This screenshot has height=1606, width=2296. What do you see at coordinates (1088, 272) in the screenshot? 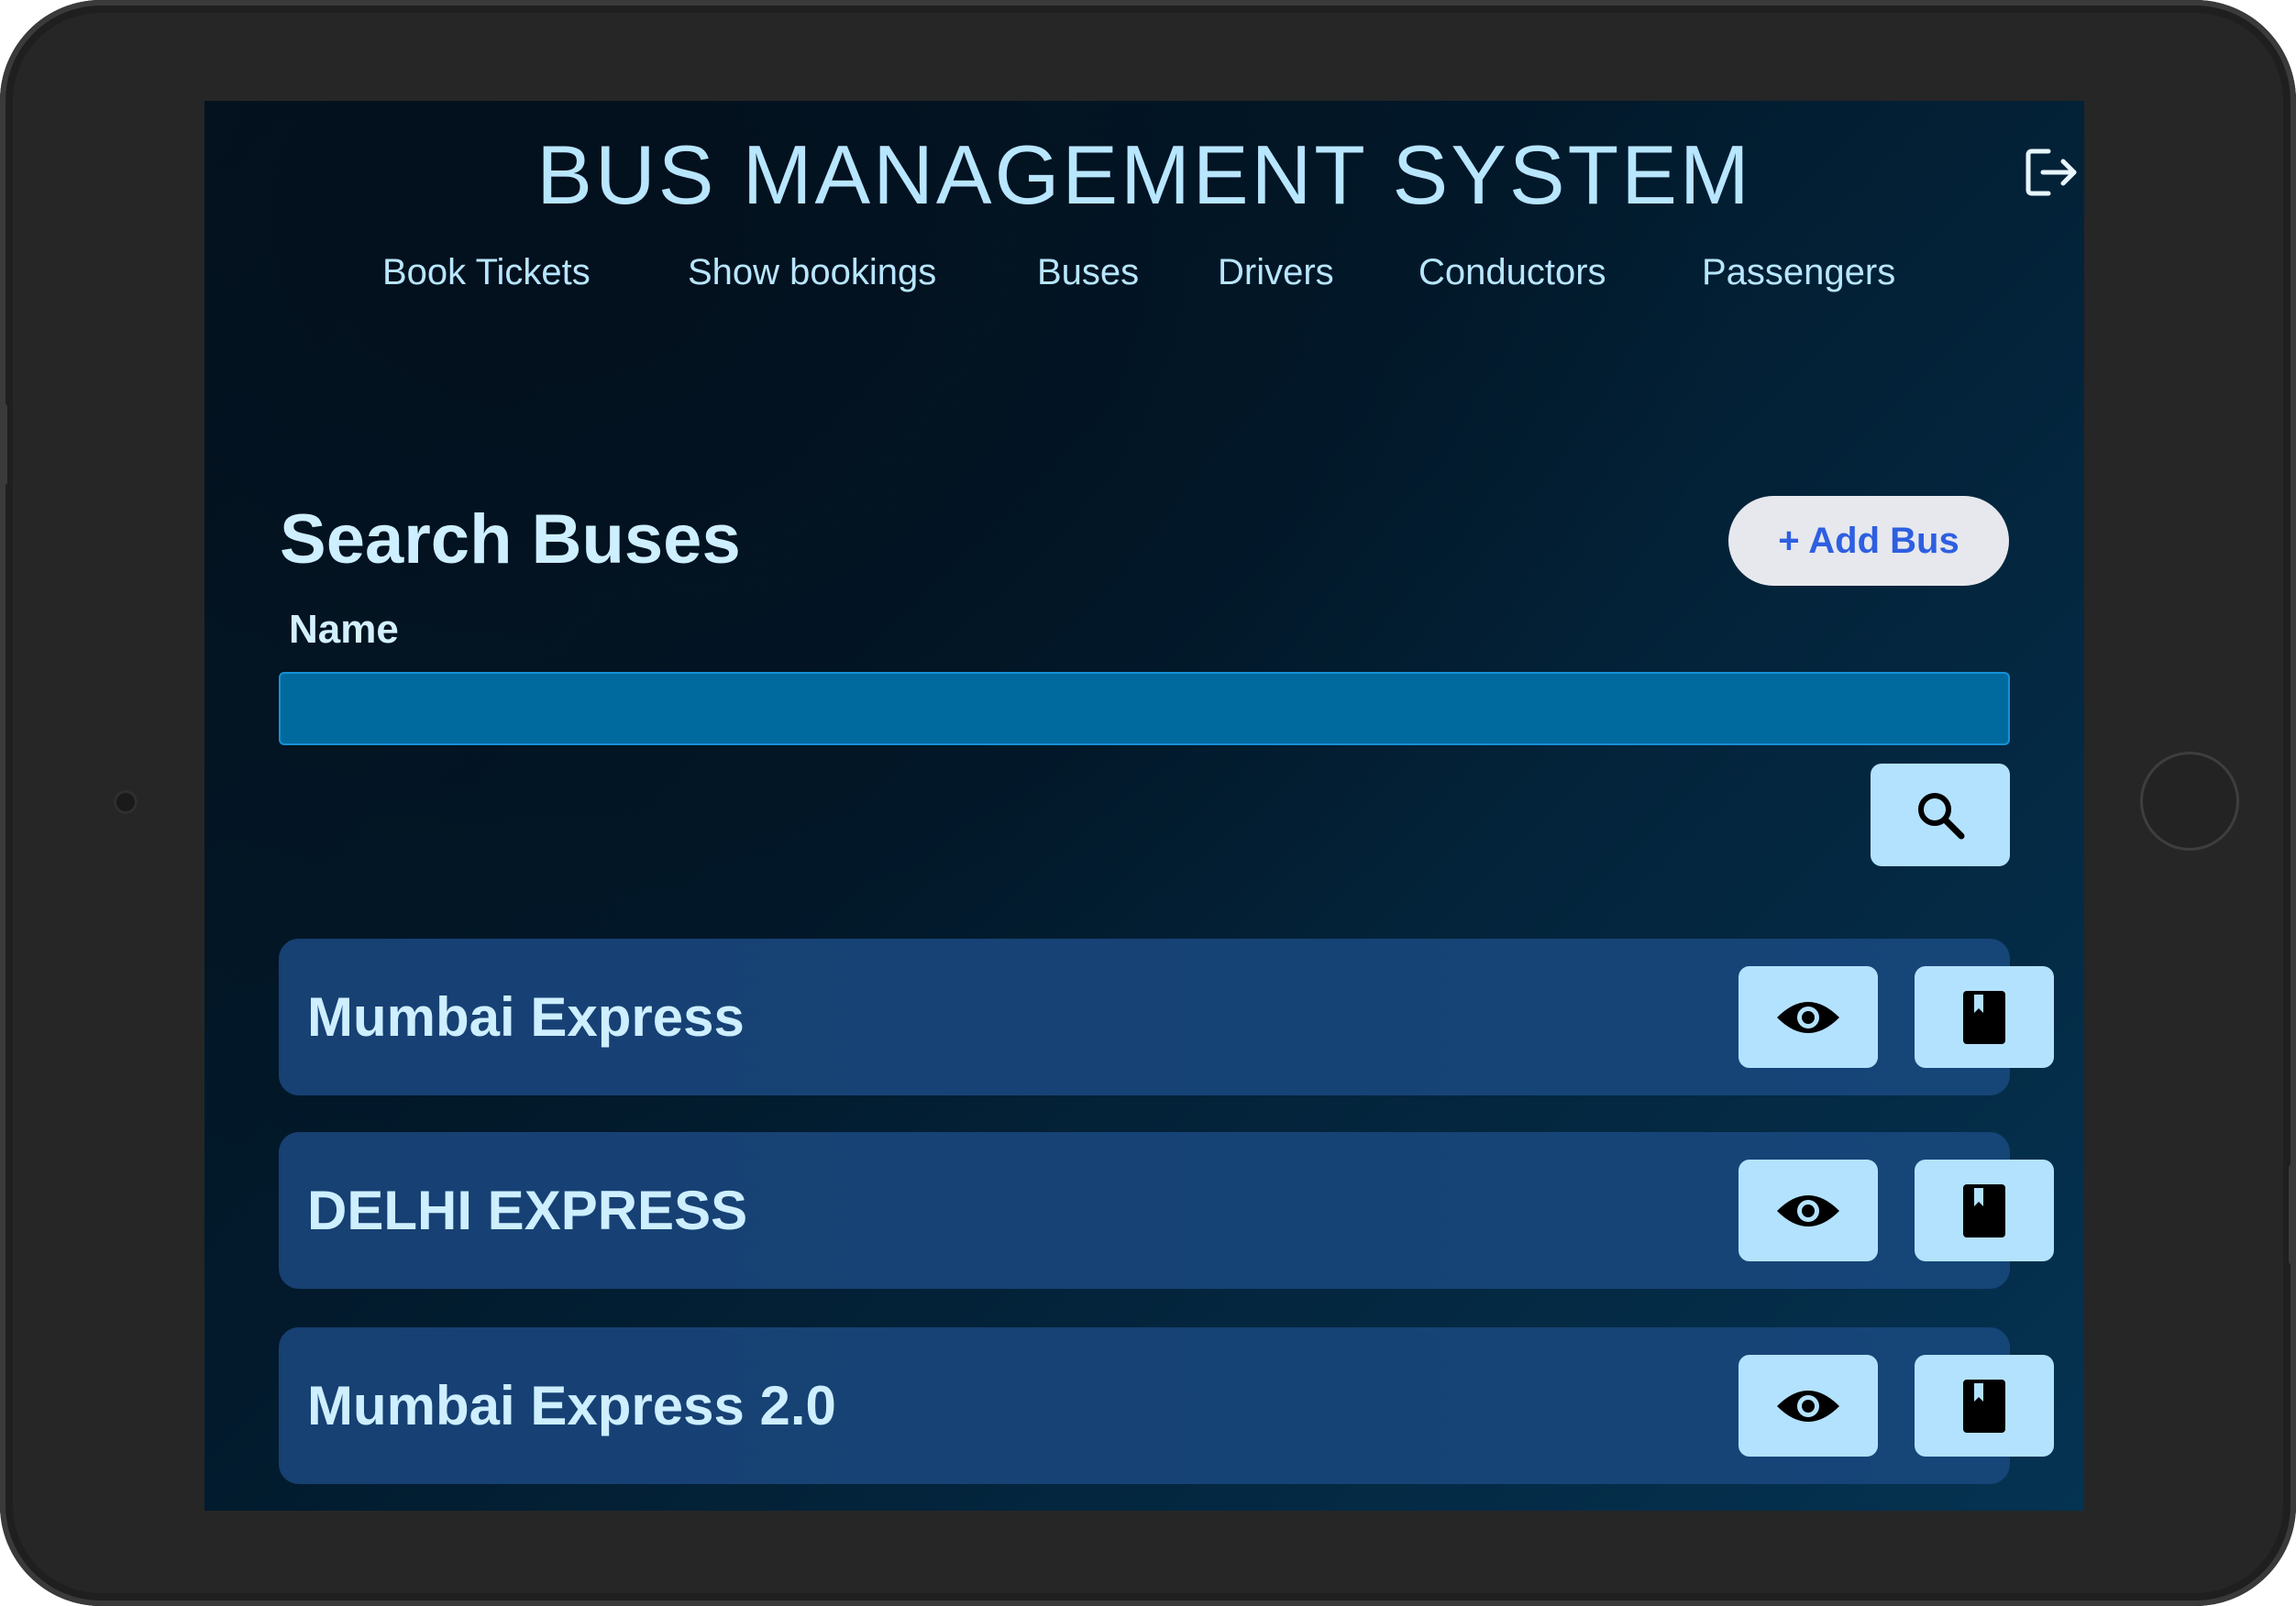
I see `nav-buses: Buses` at bounding box center [1088, 272].